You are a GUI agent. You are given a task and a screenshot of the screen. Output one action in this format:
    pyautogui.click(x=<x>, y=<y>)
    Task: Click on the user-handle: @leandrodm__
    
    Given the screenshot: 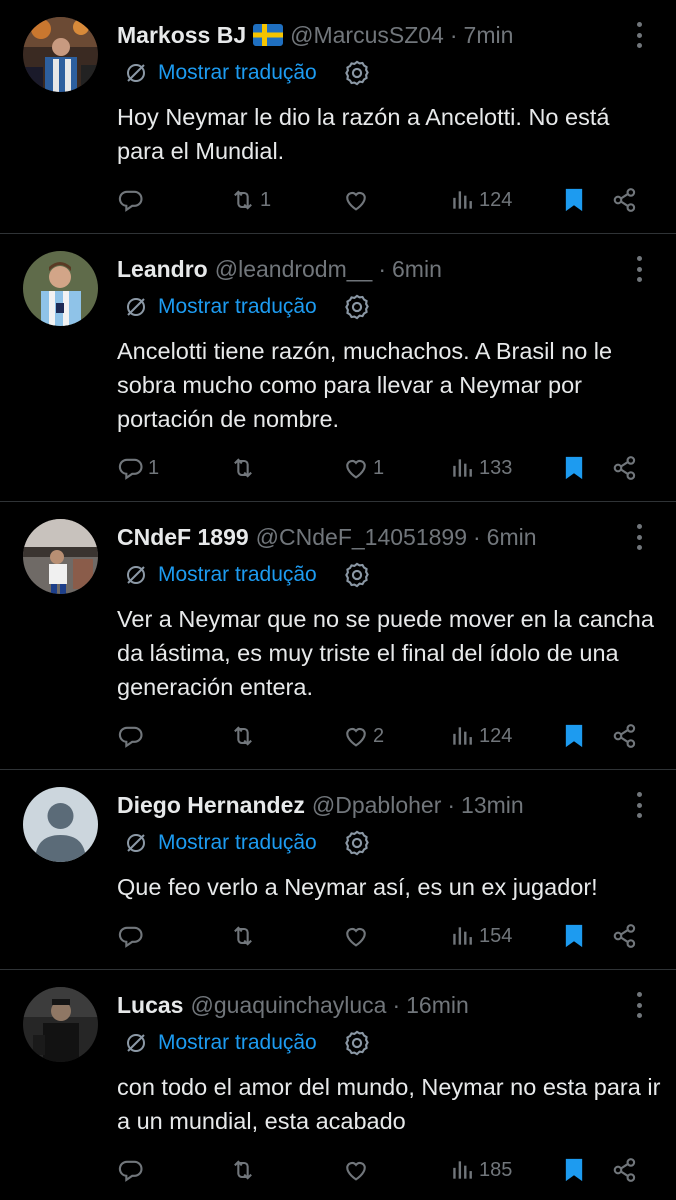 What is the action you would take?
    pyautogui.click(x=294, y=269)
    